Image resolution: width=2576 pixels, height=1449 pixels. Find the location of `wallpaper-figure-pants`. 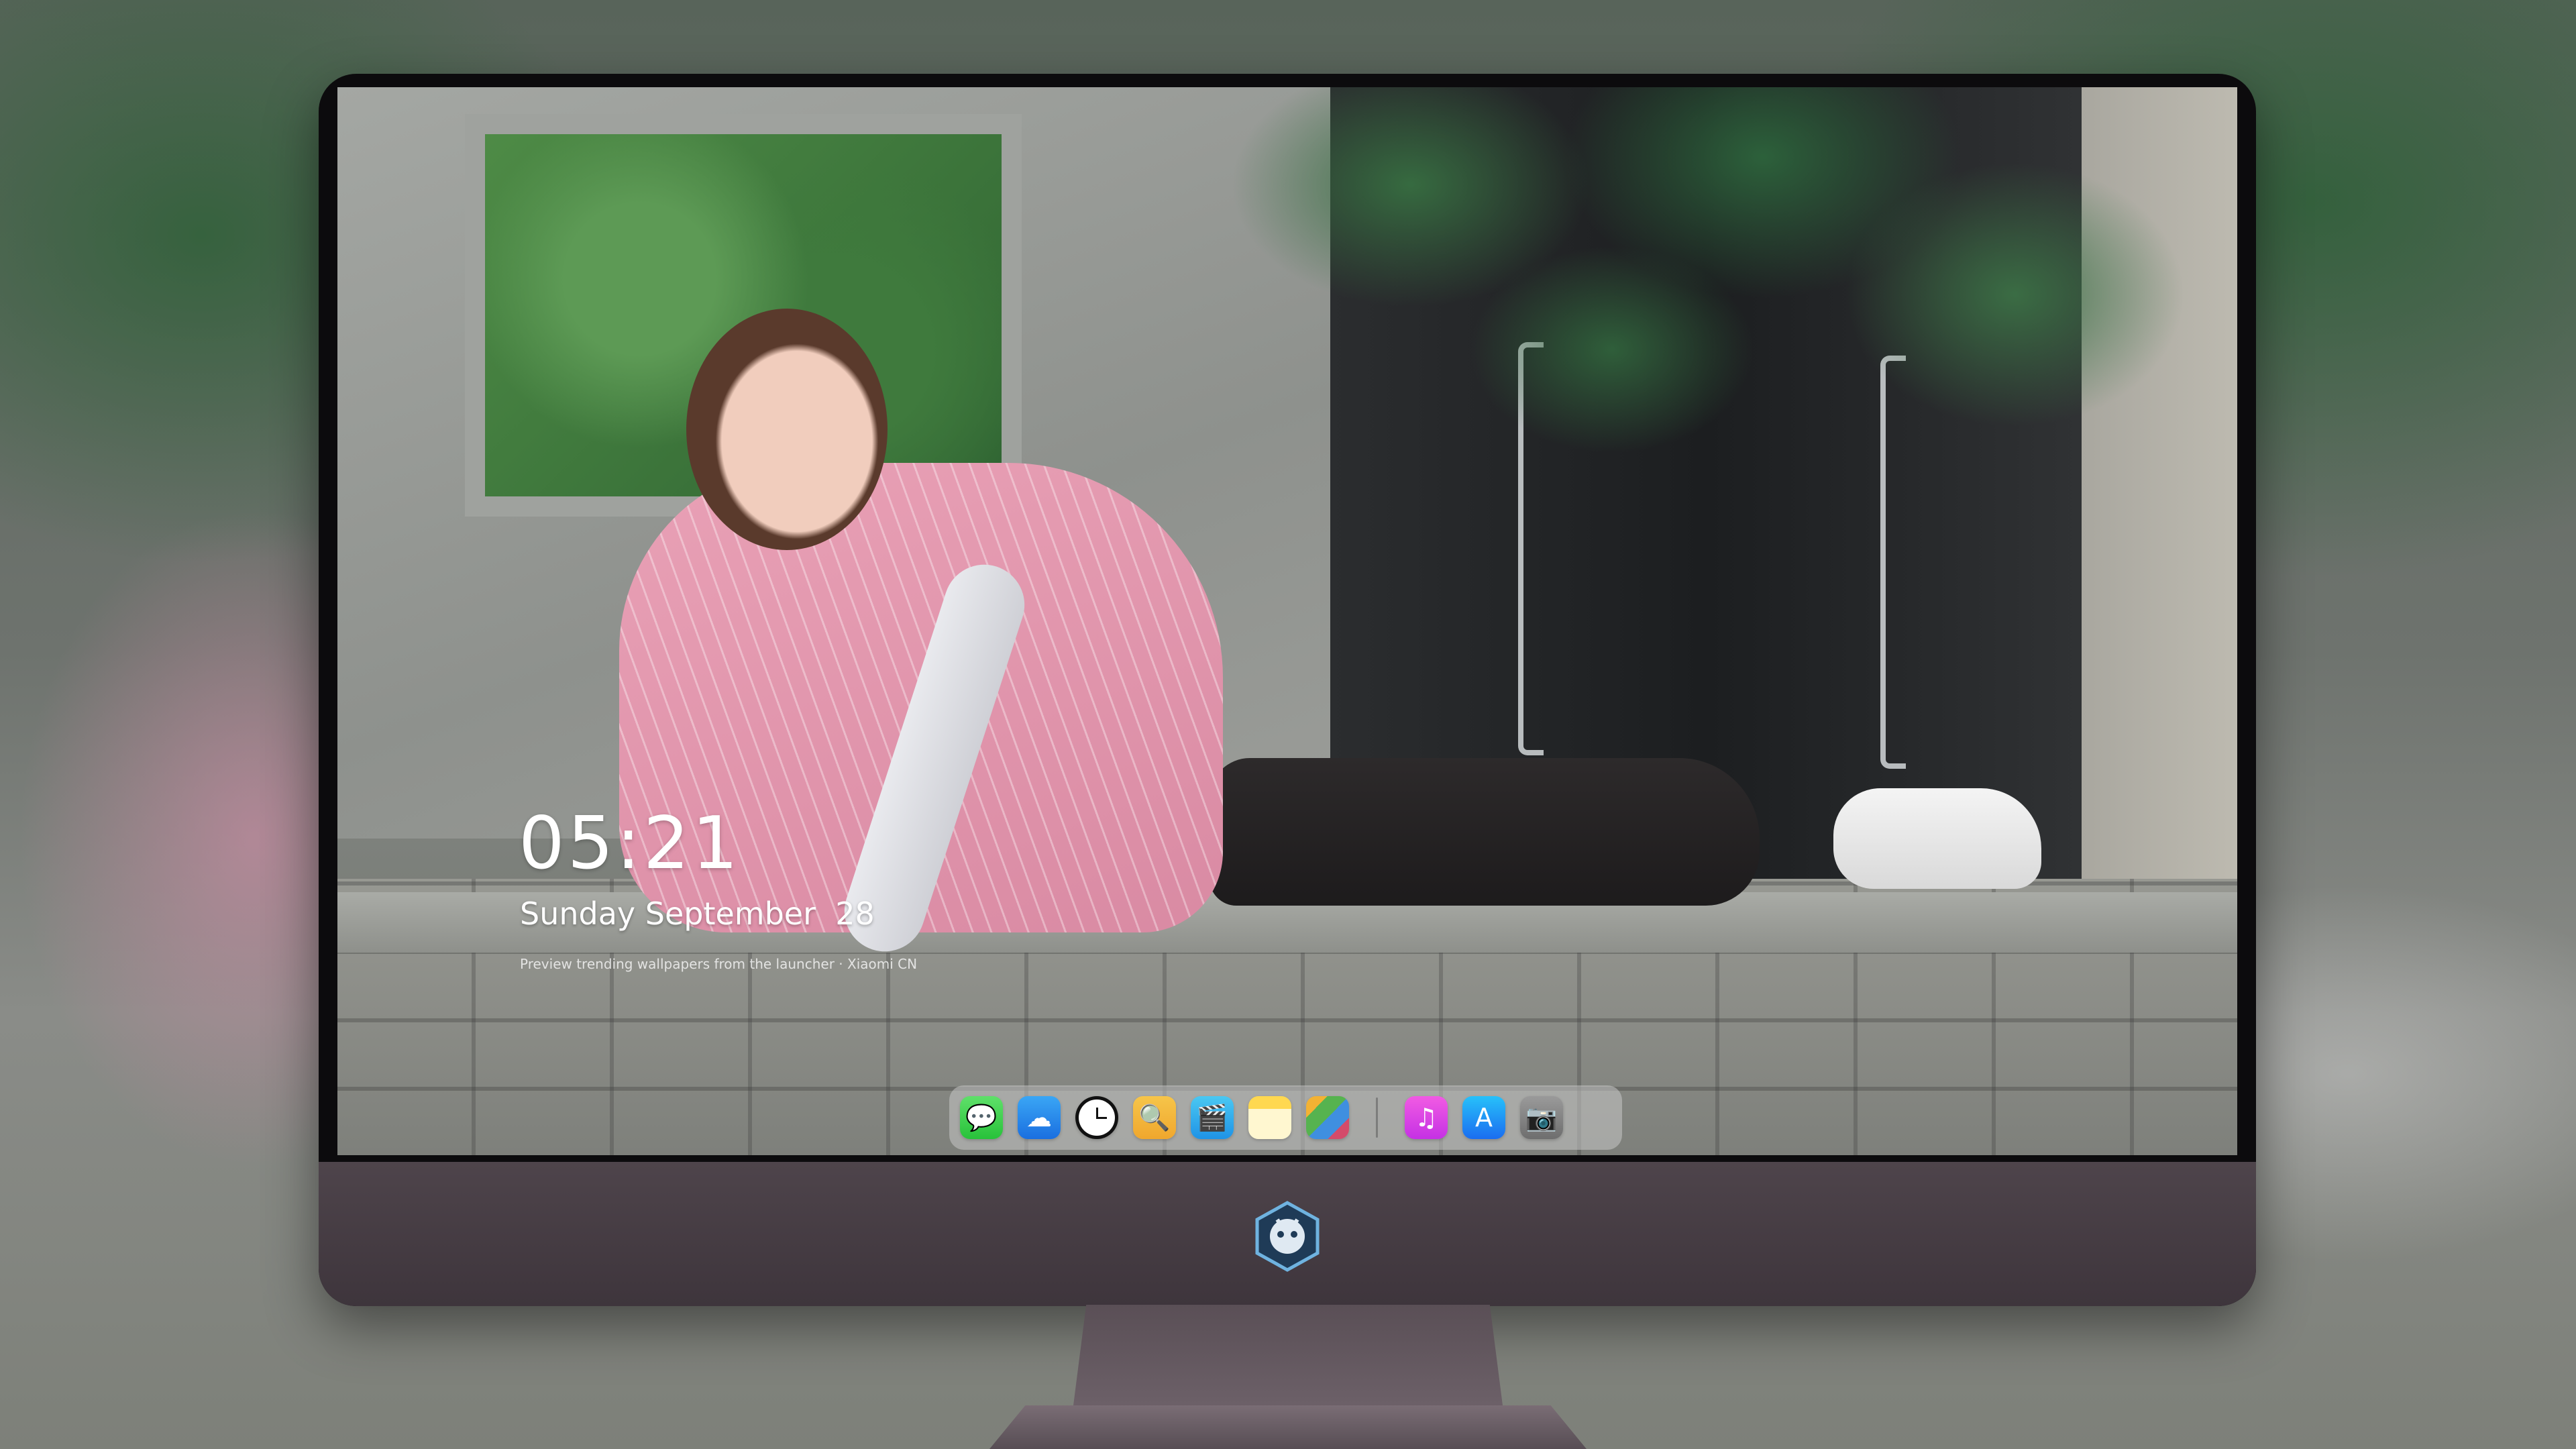

wallpaper-figure-pants is located at coordinates (1485, 832).